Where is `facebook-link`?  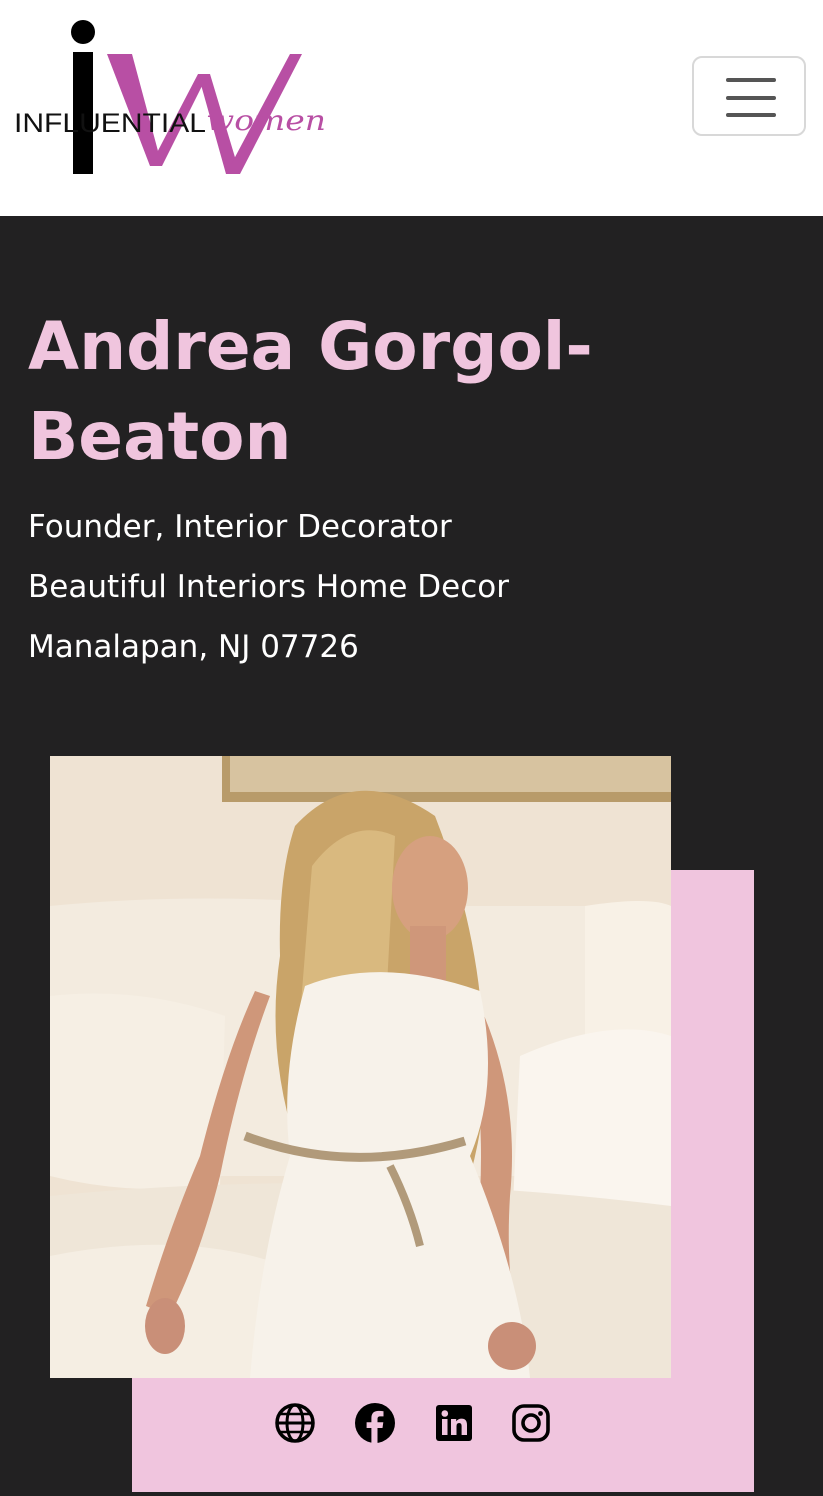 facebook-link is located at coordinates (375, 1423).